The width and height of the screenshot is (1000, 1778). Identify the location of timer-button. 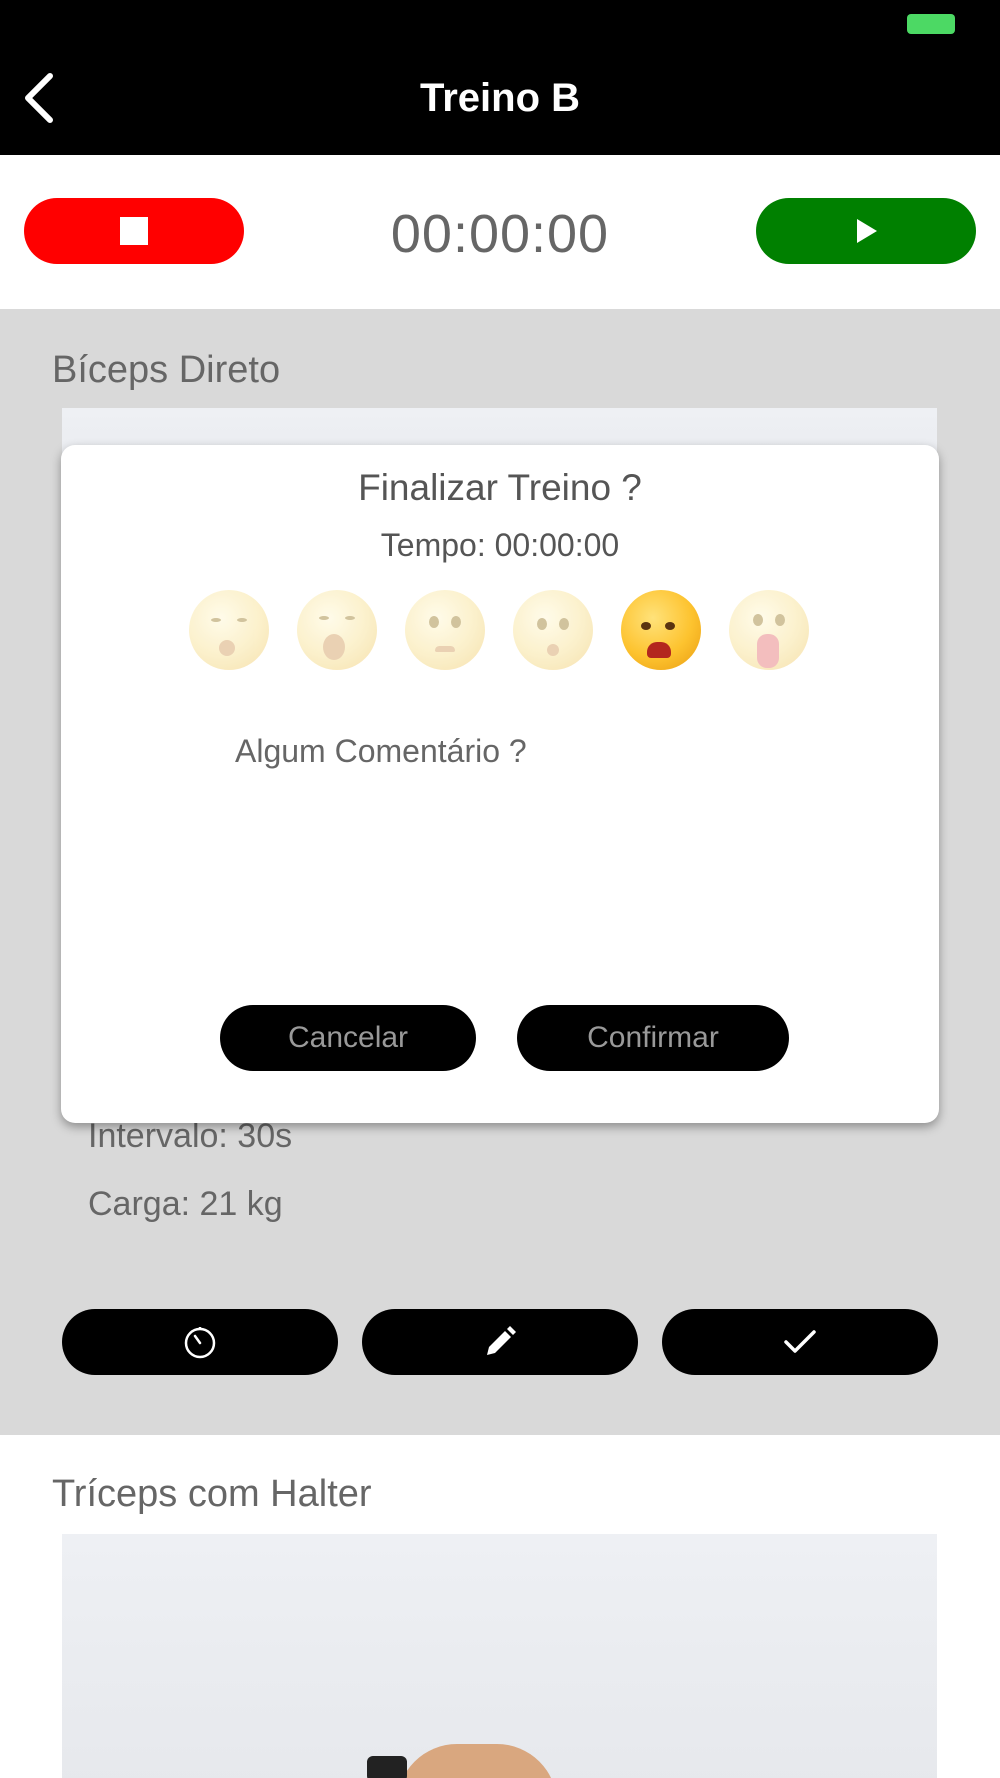
(200, 1342).